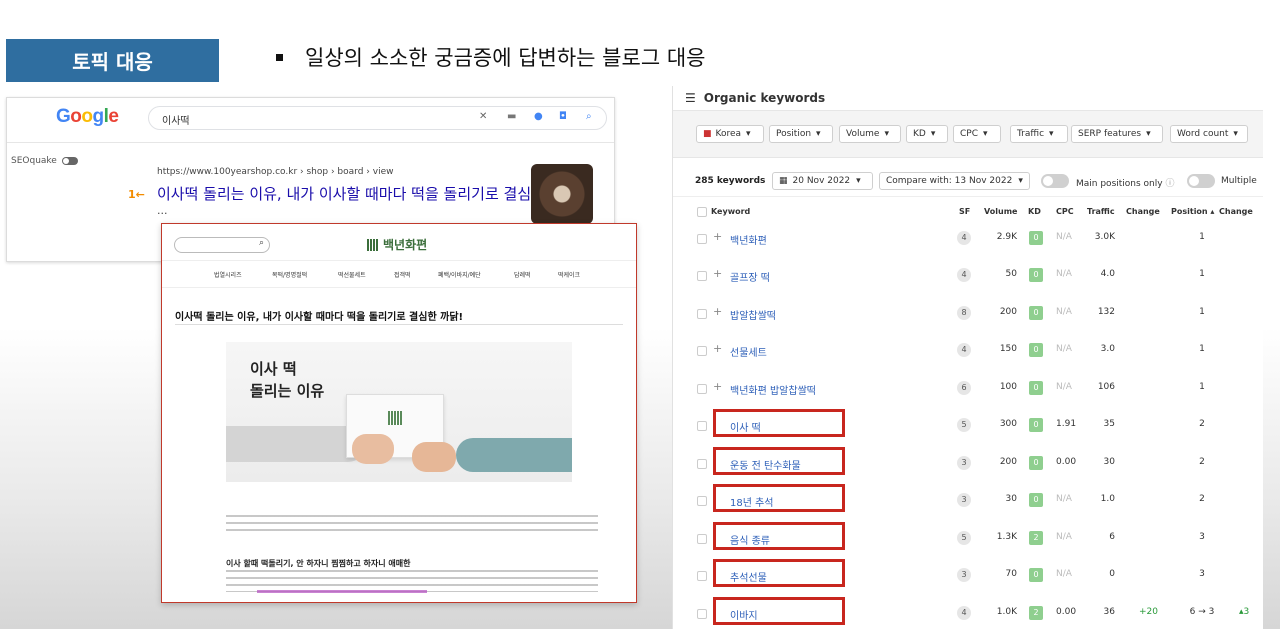 Image resolution: width=1280 pixels, height=629 pixels. I want to click on table-row: 음식 종류 5 1.3K 2 N/A 6 3, so click(968, 540).